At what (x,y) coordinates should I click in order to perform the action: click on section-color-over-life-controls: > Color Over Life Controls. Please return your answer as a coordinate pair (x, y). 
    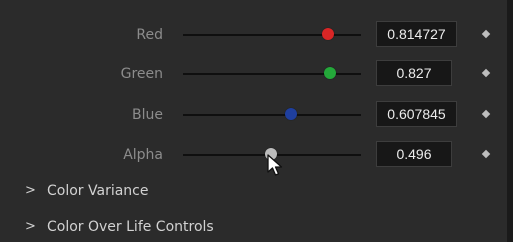
    Looking at the image, I should click on (253, 227).